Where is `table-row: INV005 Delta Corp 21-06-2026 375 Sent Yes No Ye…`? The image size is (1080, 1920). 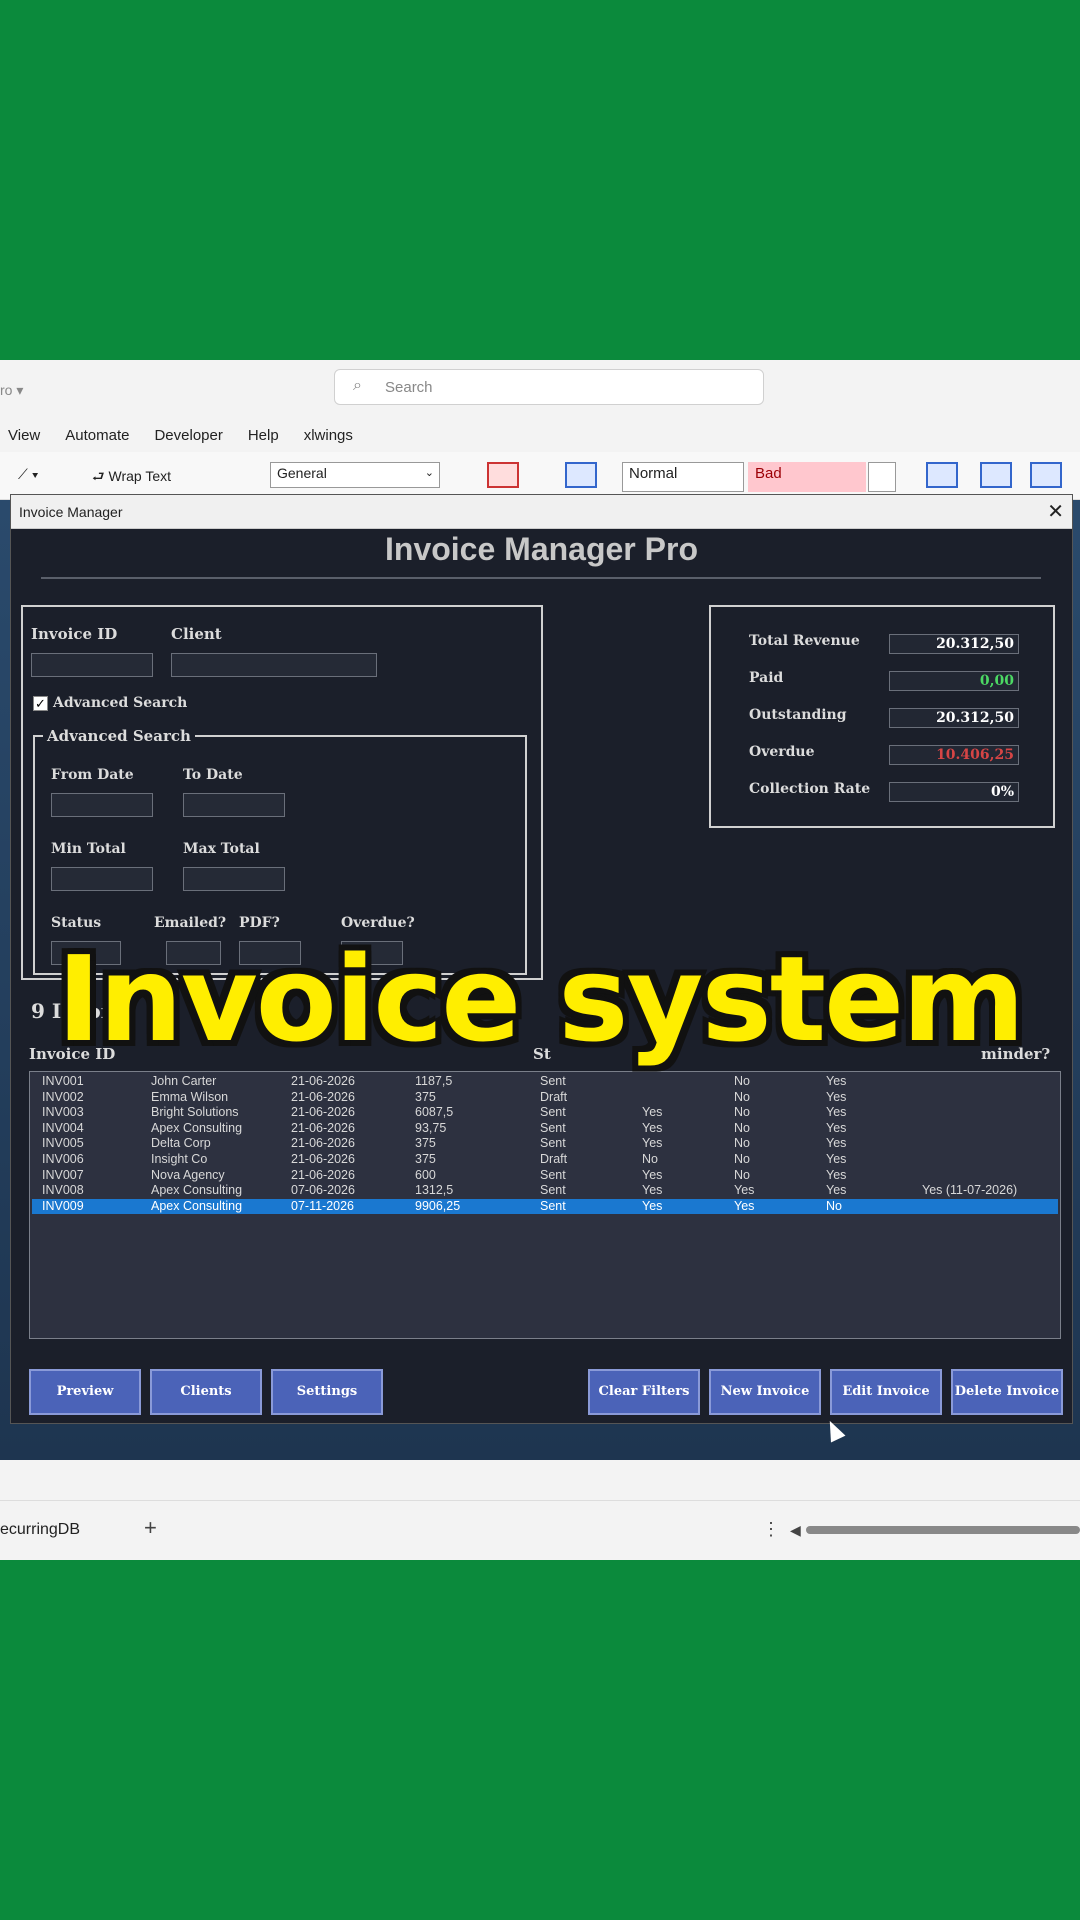
table-row: INV005 Delta Corp 21-06-2026 375 Sent Yes No Ye… is located at coordinates (545, 1143).